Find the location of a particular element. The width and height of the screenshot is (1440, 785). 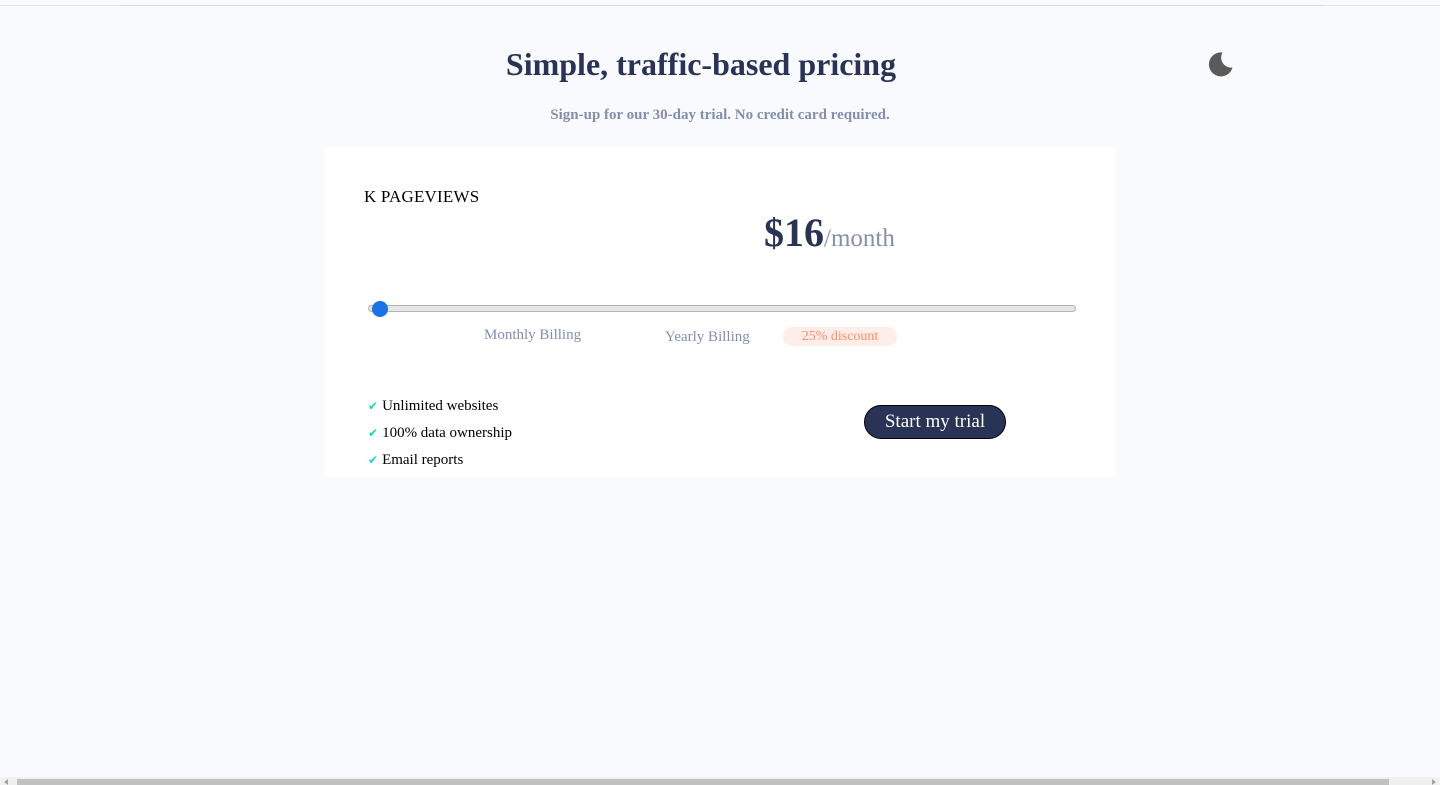

theme-toggle-button is located at coordinates (1220, 64).